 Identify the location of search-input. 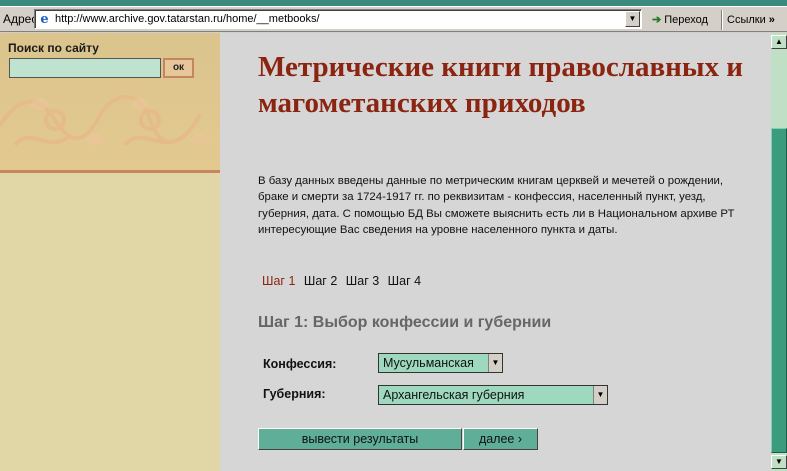
(85, 68).